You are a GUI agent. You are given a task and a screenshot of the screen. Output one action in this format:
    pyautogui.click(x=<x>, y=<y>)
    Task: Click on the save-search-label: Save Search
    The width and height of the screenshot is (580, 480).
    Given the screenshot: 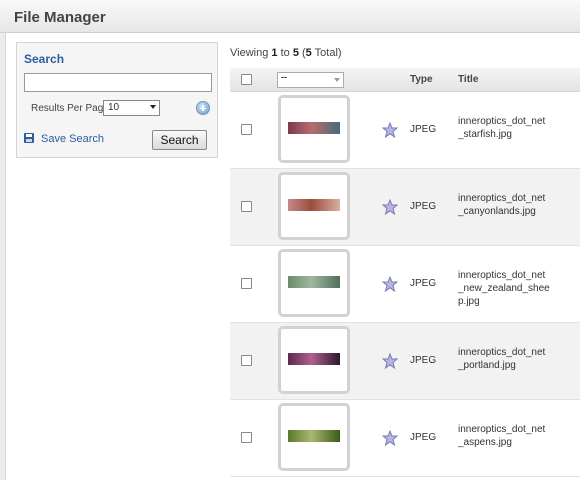 What is the action you would take?
    pyautogui.click(x=72, y=139)
    